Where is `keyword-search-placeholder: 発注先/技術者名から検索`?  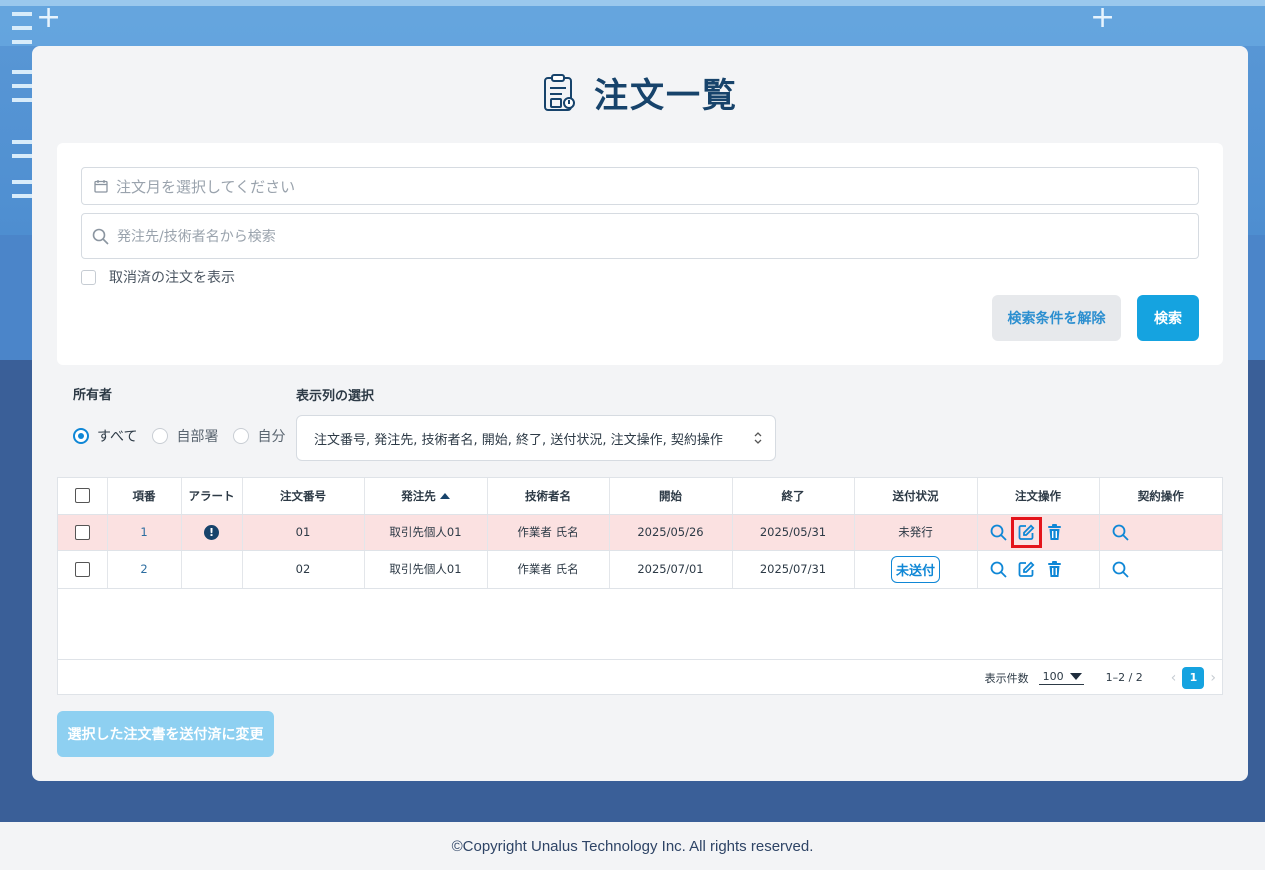 keyword-search-placeholder: 発注先/技術者名から検索 is located at coordinates (196, 237).